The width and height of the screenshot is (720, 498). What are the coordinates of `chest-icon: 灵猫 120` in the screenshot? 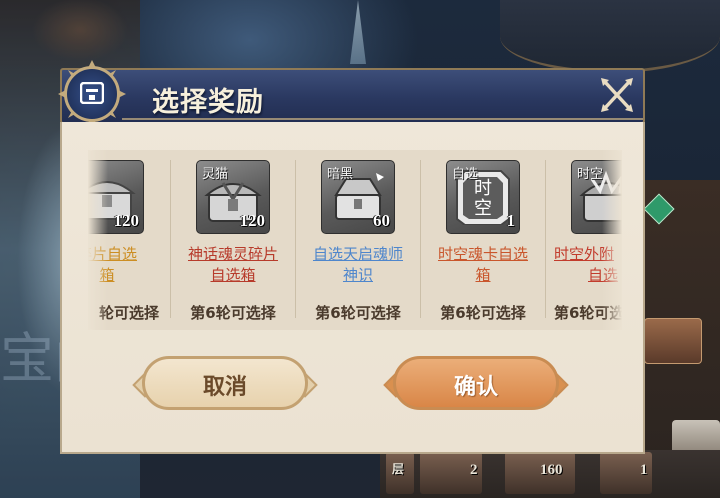 It's located at (233, 197).